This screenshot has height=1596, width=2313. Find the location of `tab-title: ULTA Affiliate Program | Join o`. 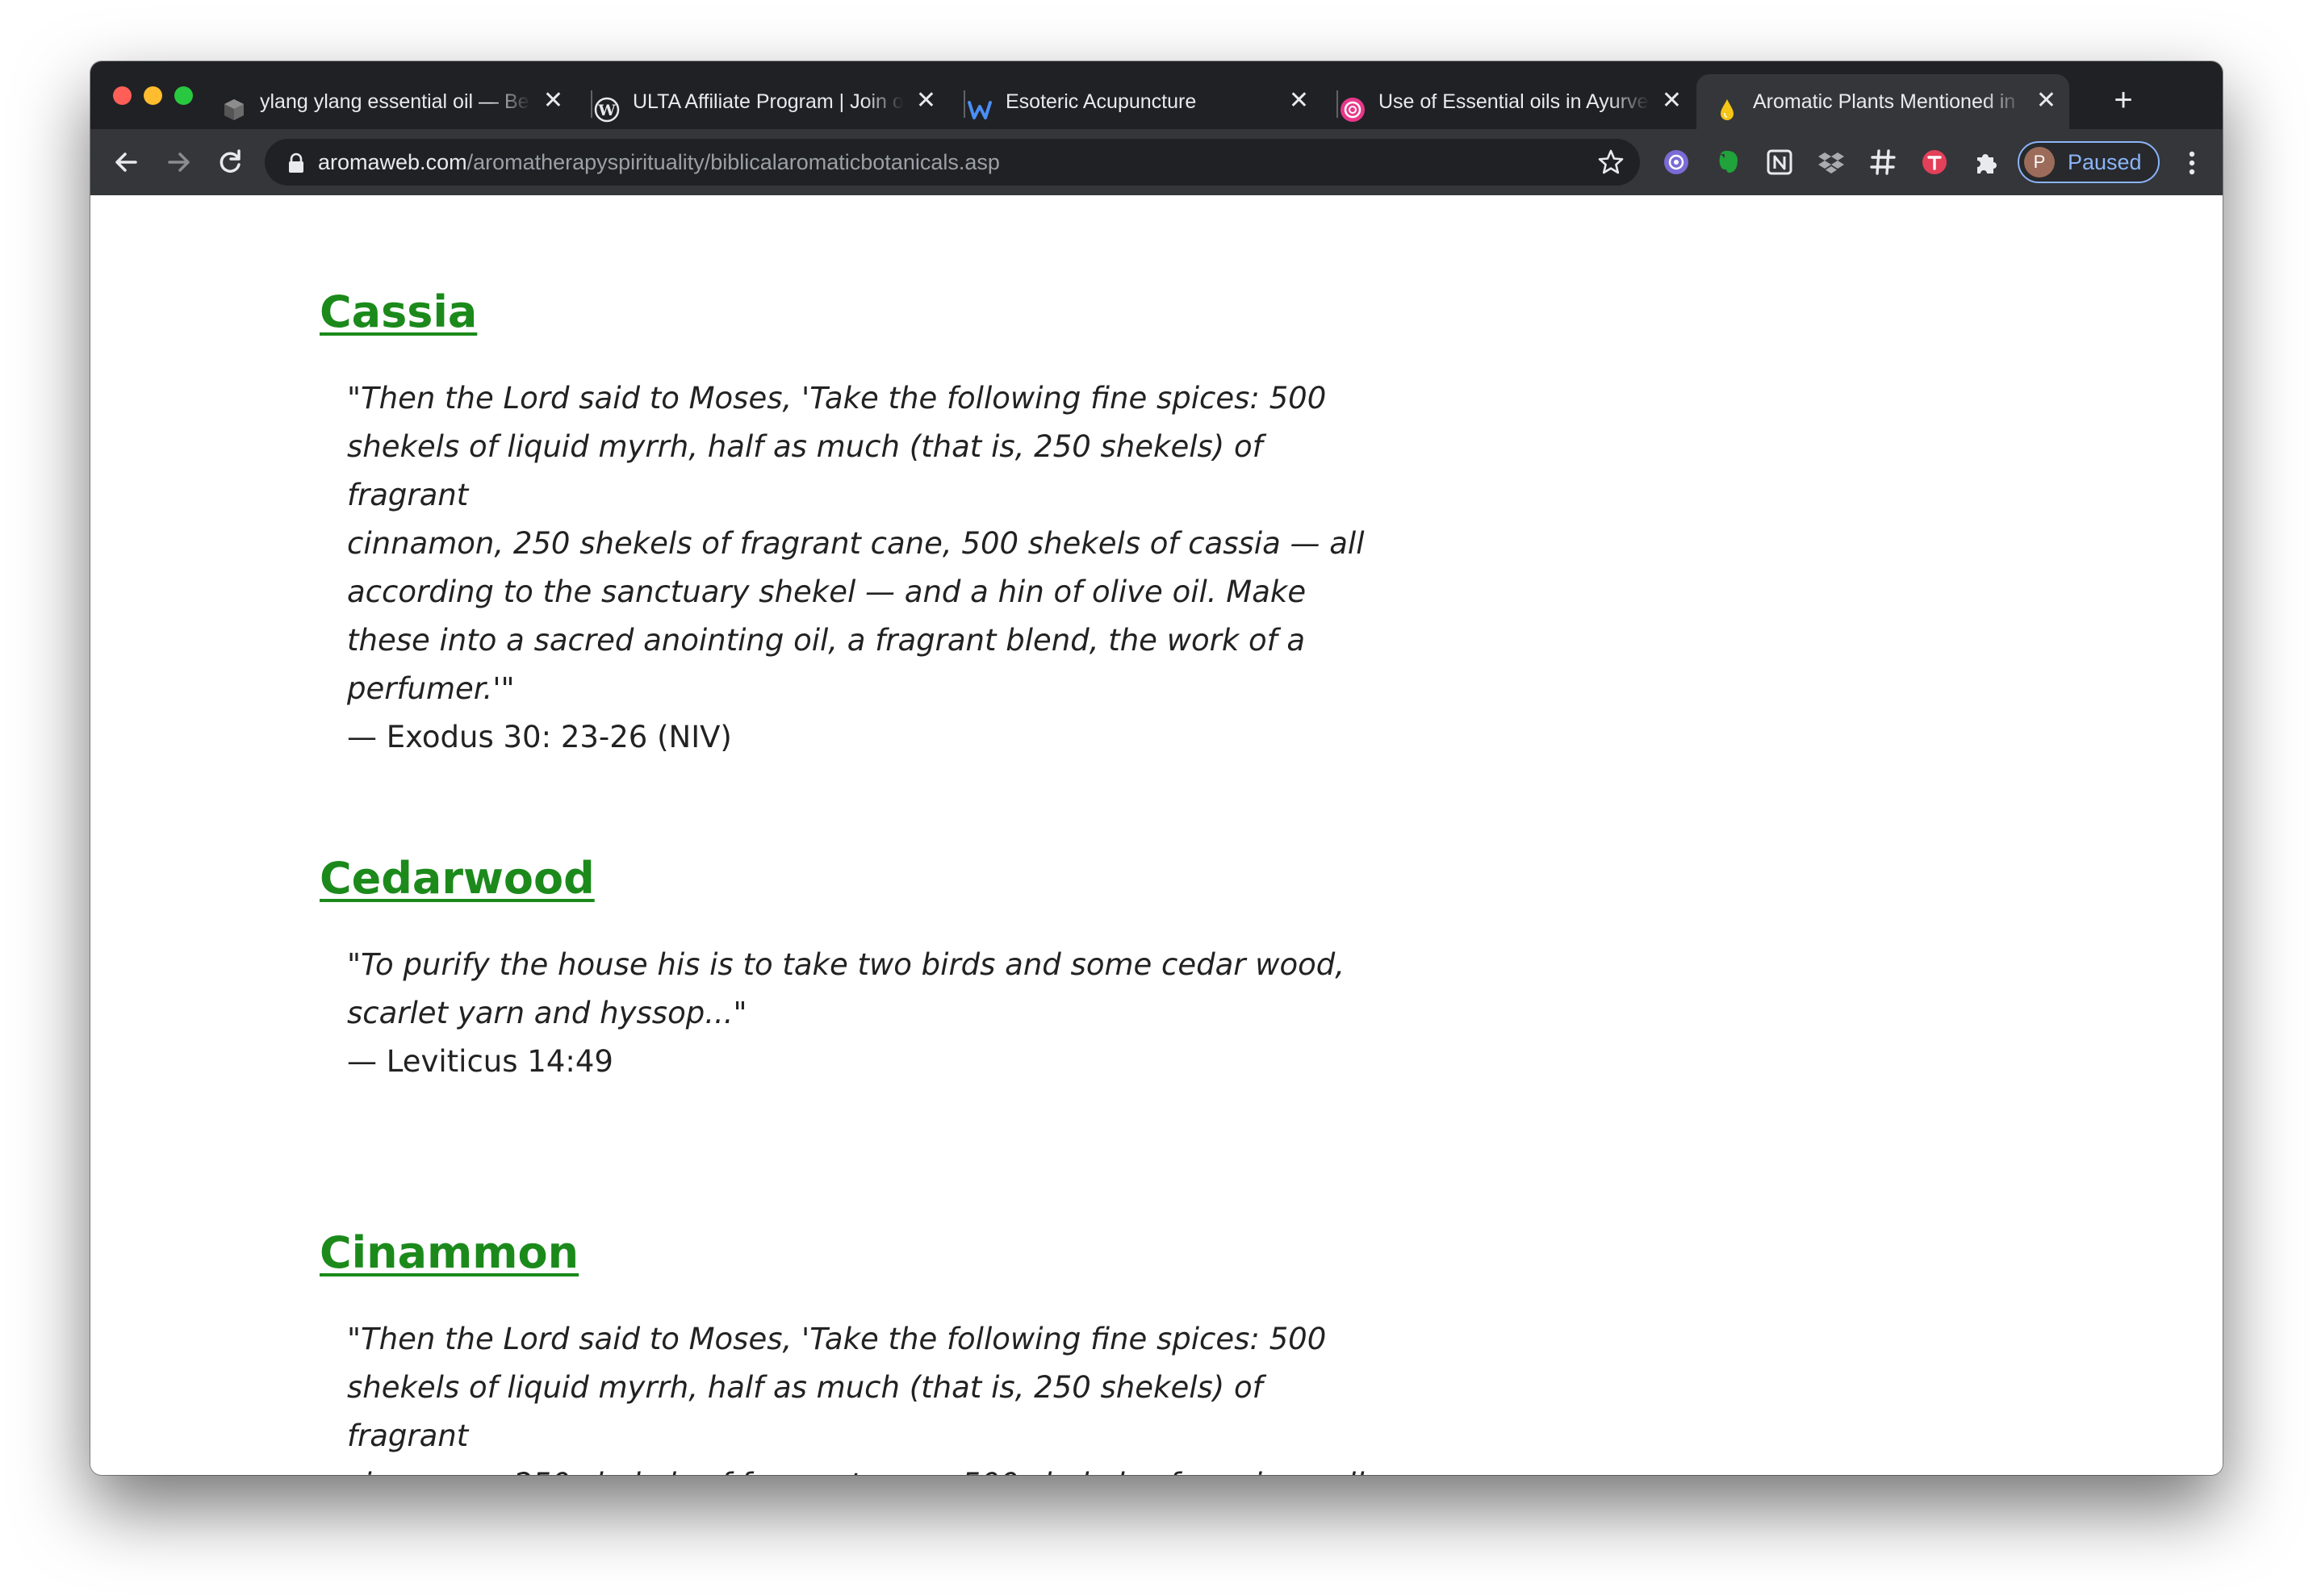

tab-title: ULTA Affiliate Program | Join o is located at coordinates (768, 101).